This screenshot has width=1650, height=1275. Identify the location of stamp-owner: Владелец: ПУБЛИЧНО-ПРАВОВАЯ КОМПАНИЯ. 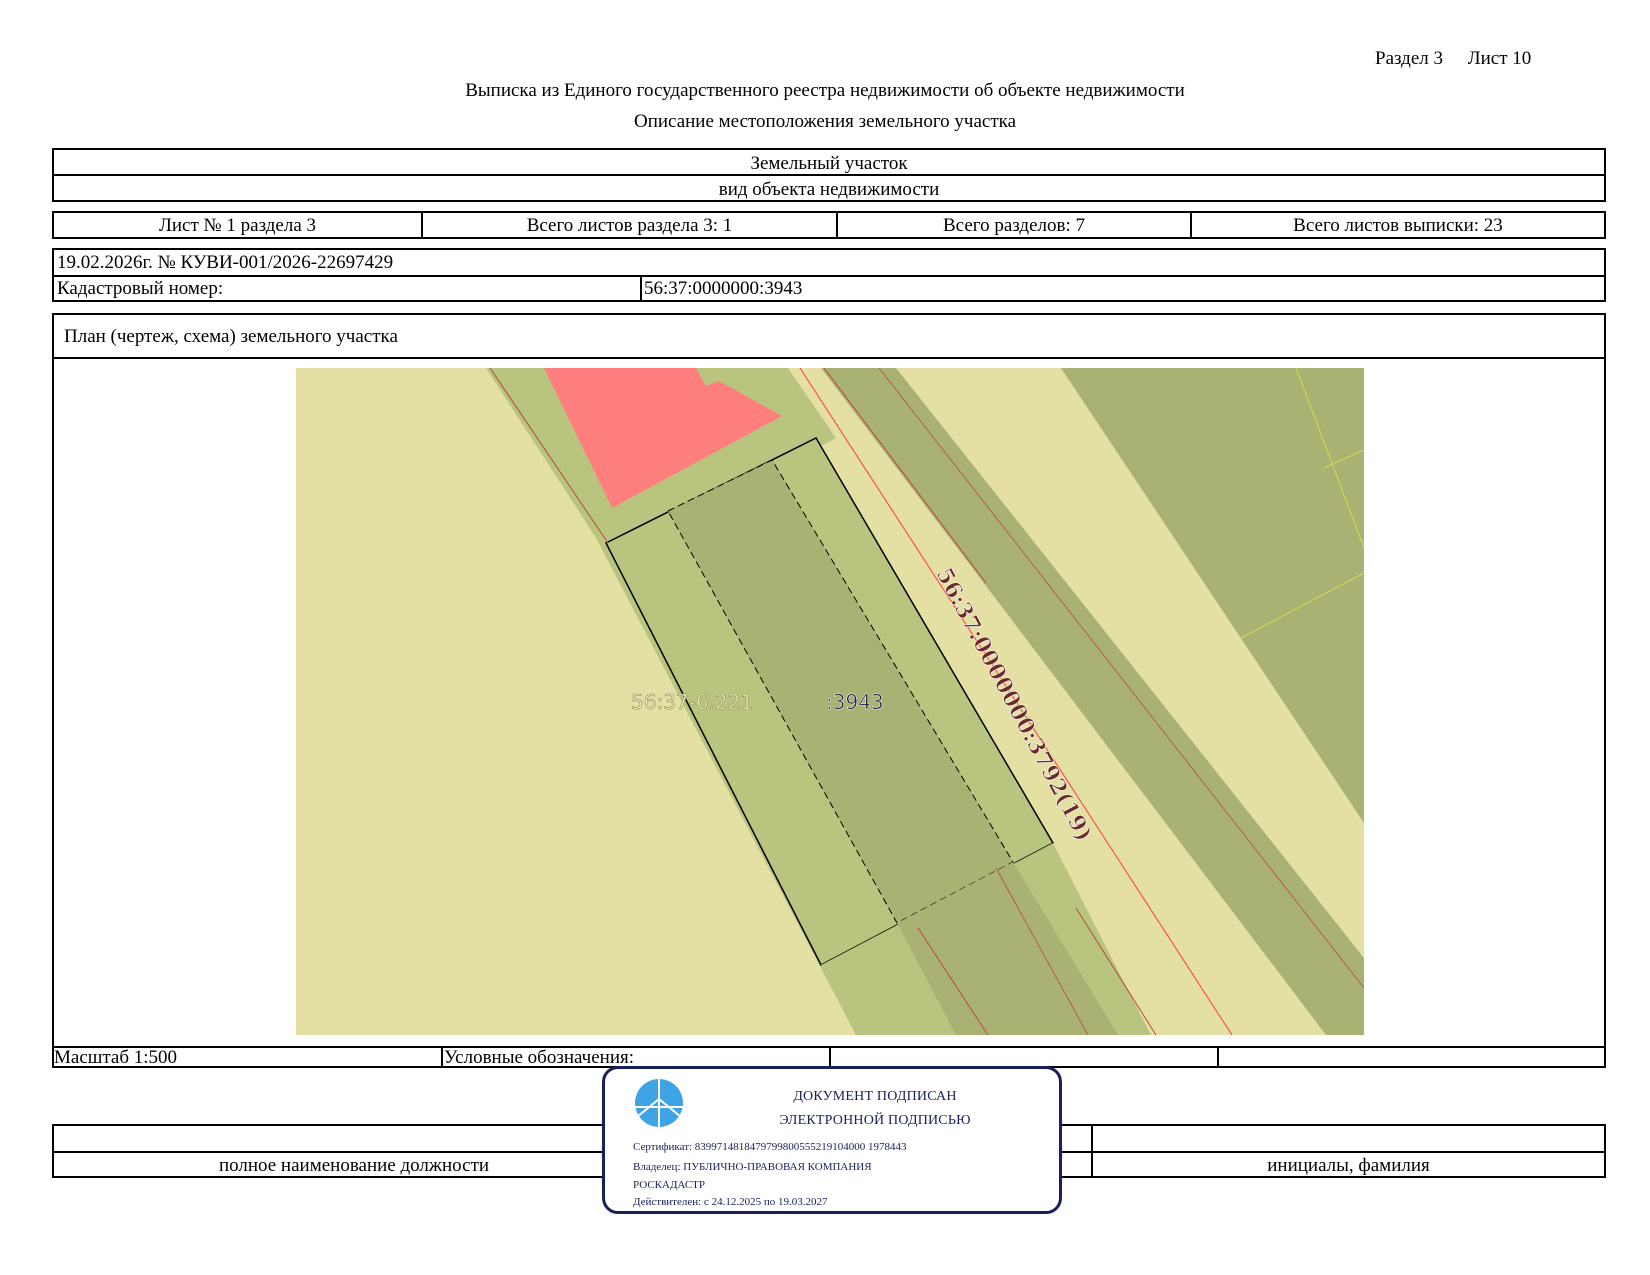
(752, 1167).